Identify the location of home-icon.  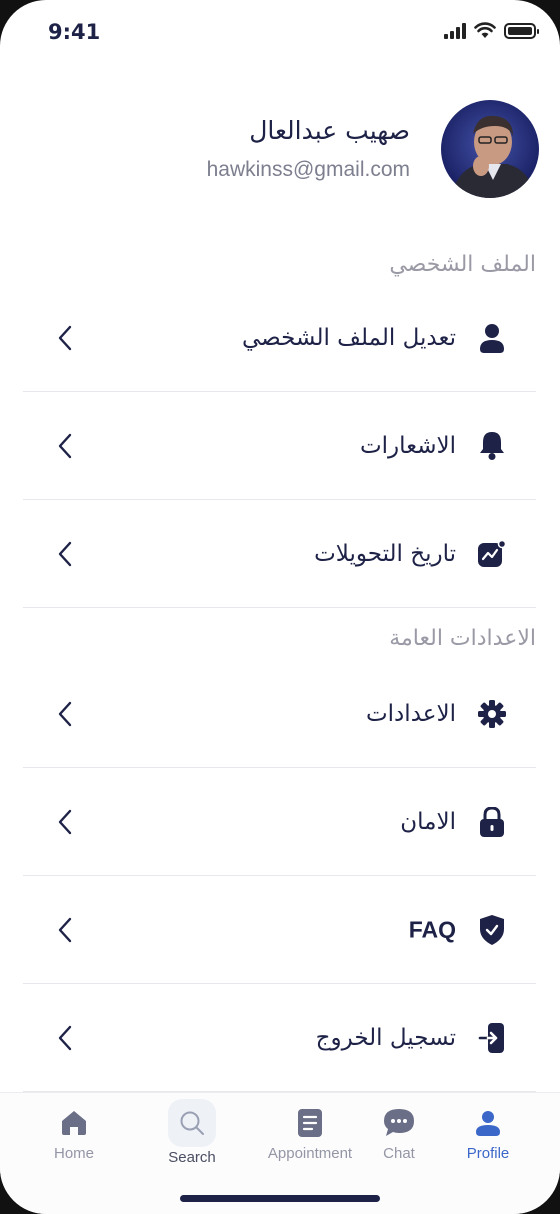
(74, 1123).